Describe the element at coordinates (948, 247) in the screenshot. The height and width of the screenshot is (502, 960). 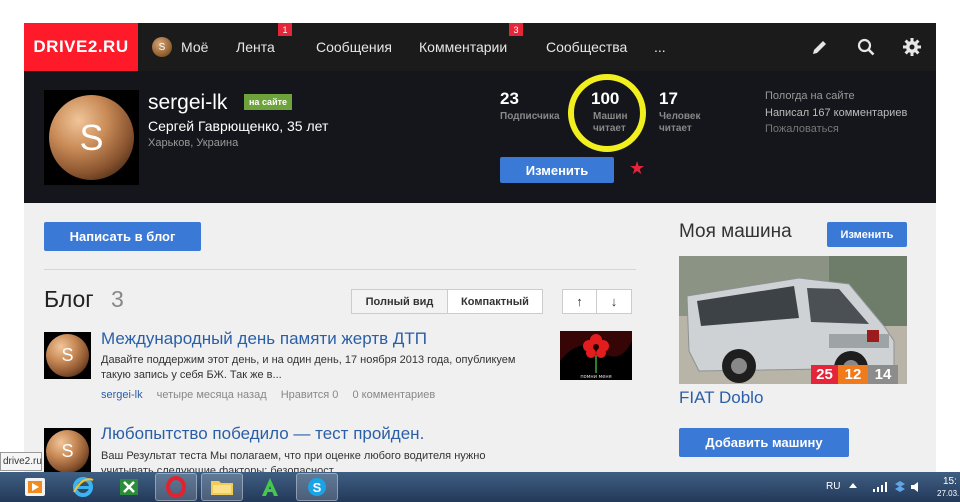
I see `window-frame-right` at that location.